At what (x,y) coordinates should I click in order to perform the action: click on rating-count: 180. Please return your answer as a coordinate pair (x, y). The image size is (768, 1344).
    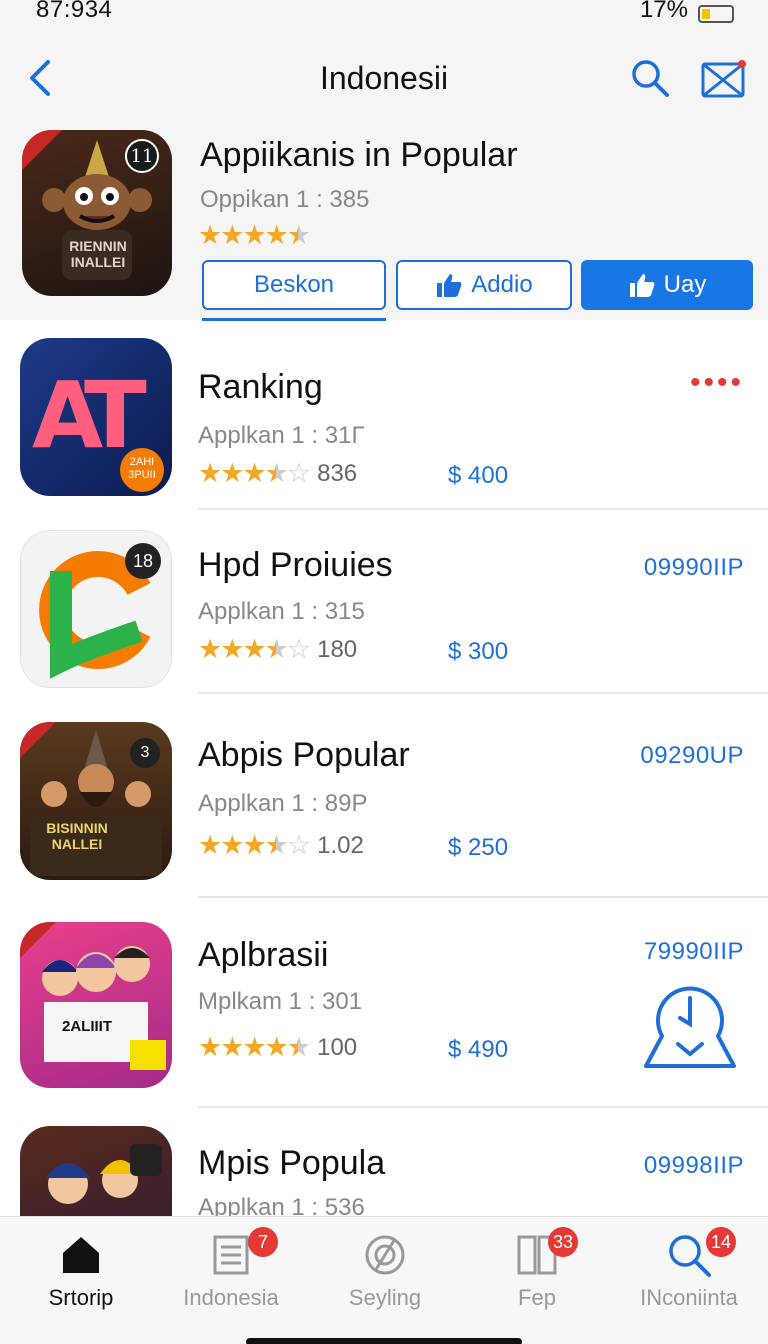
    Looking at the image, I should click on (337, 649).